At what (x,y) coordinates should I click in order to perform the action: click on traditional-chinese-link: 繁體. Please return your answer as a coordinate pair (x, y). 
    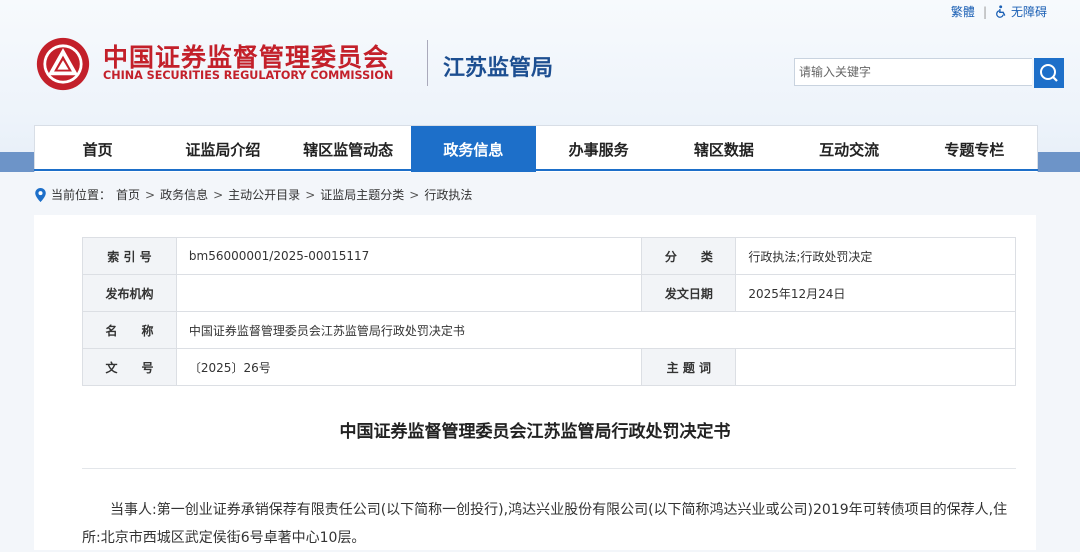
    Looking at the image, I should click on (963, 11).